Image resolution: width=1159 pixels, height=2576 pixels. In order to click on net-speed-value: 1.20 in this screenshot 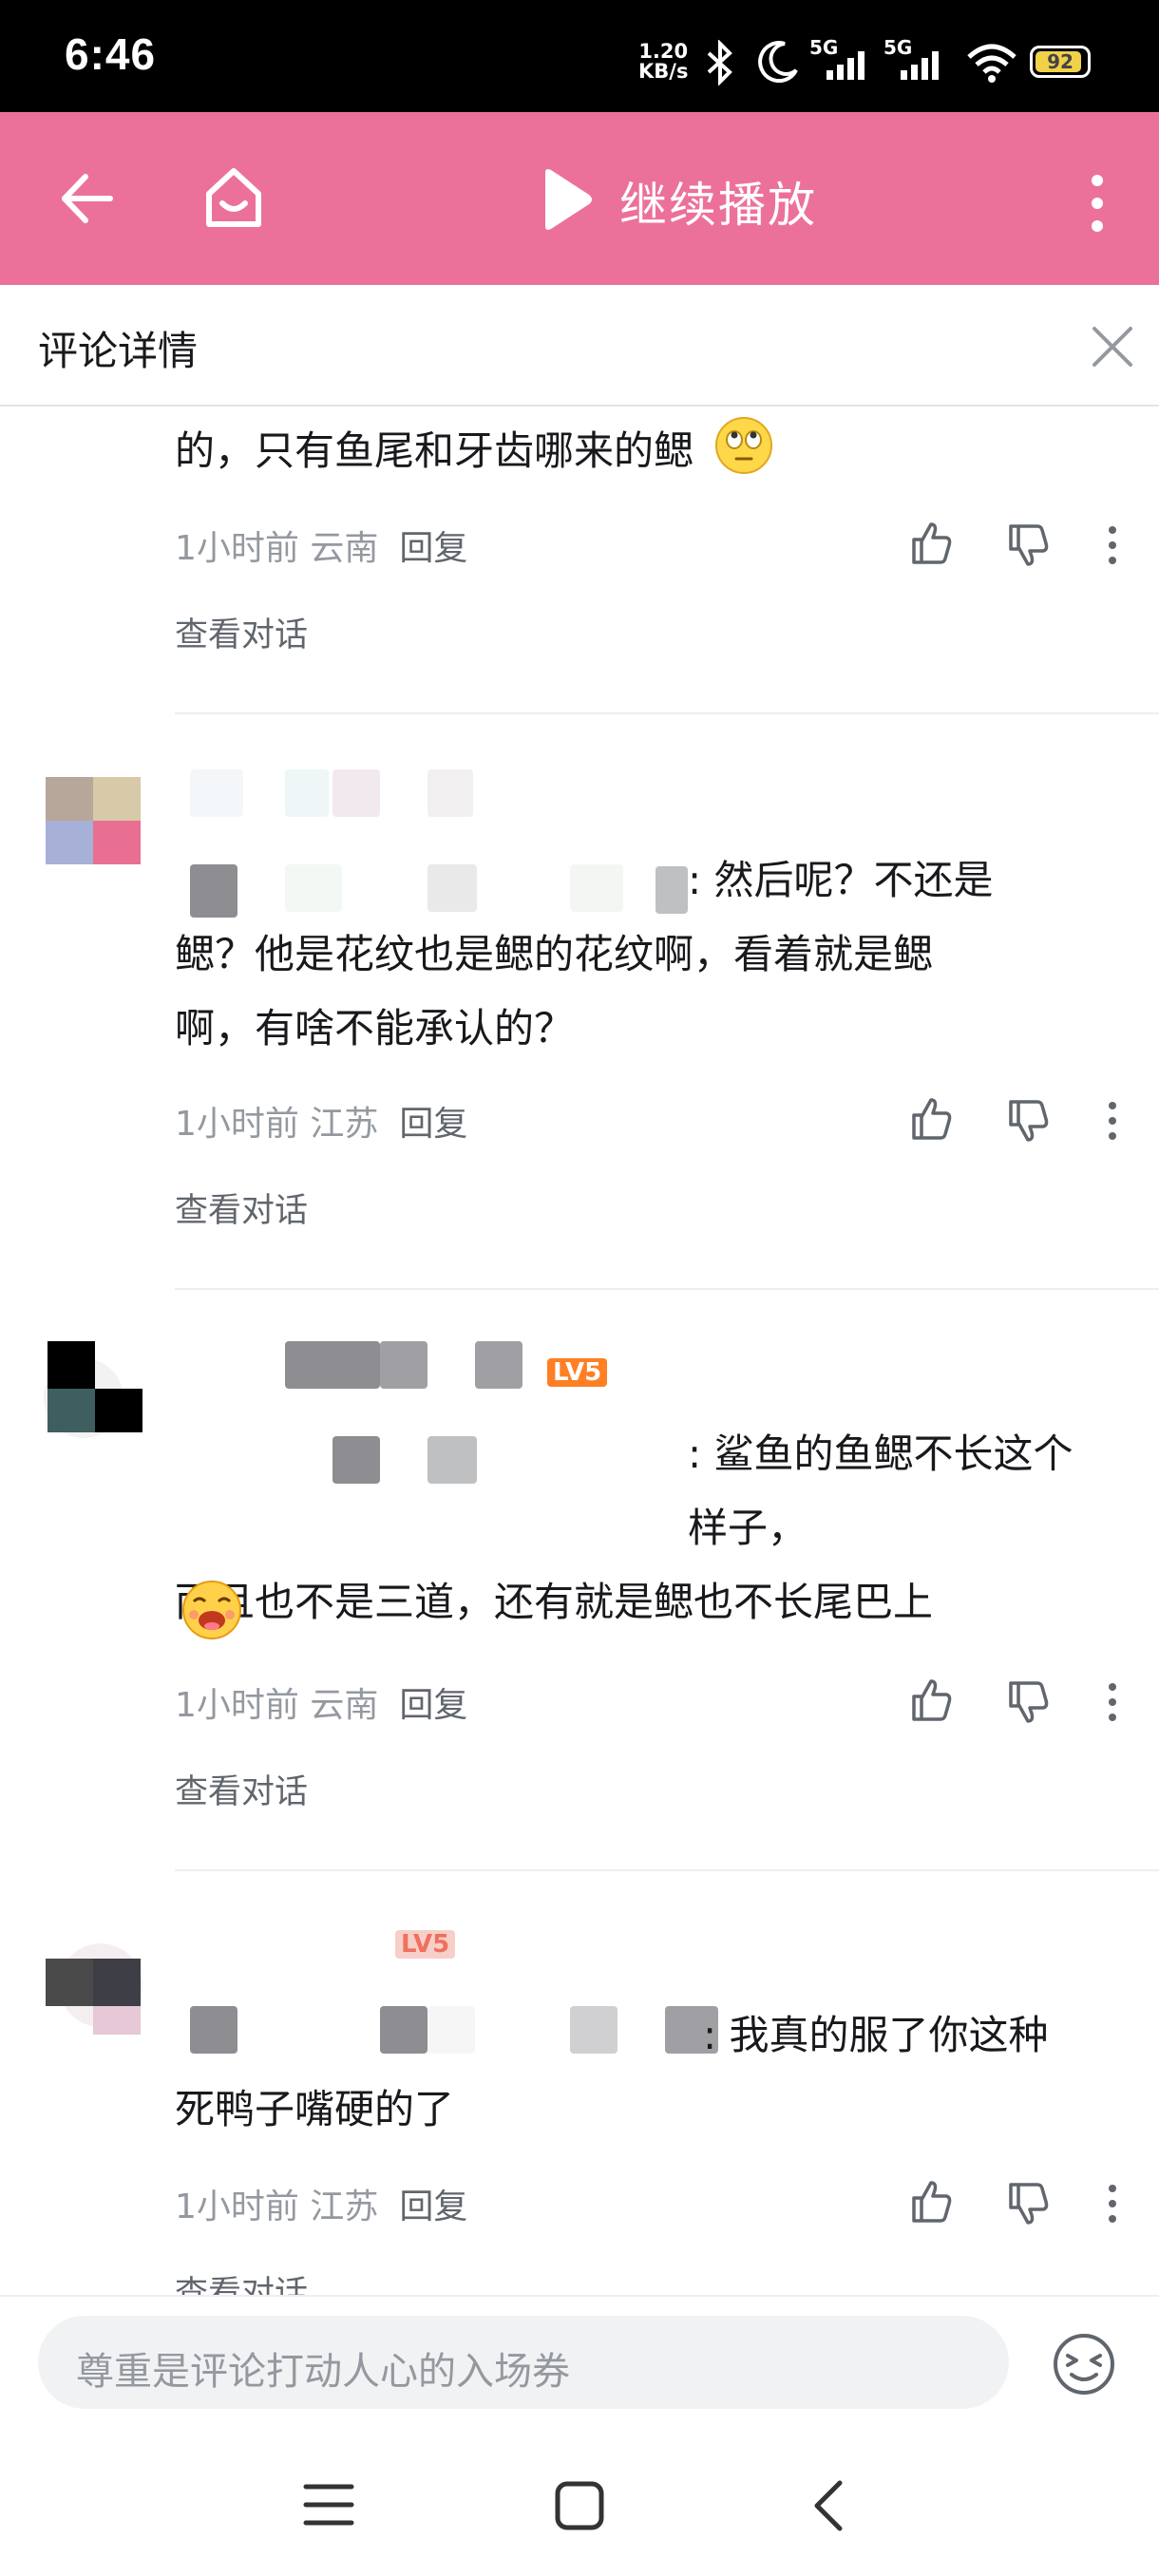, I will do `click(663, 51)`.